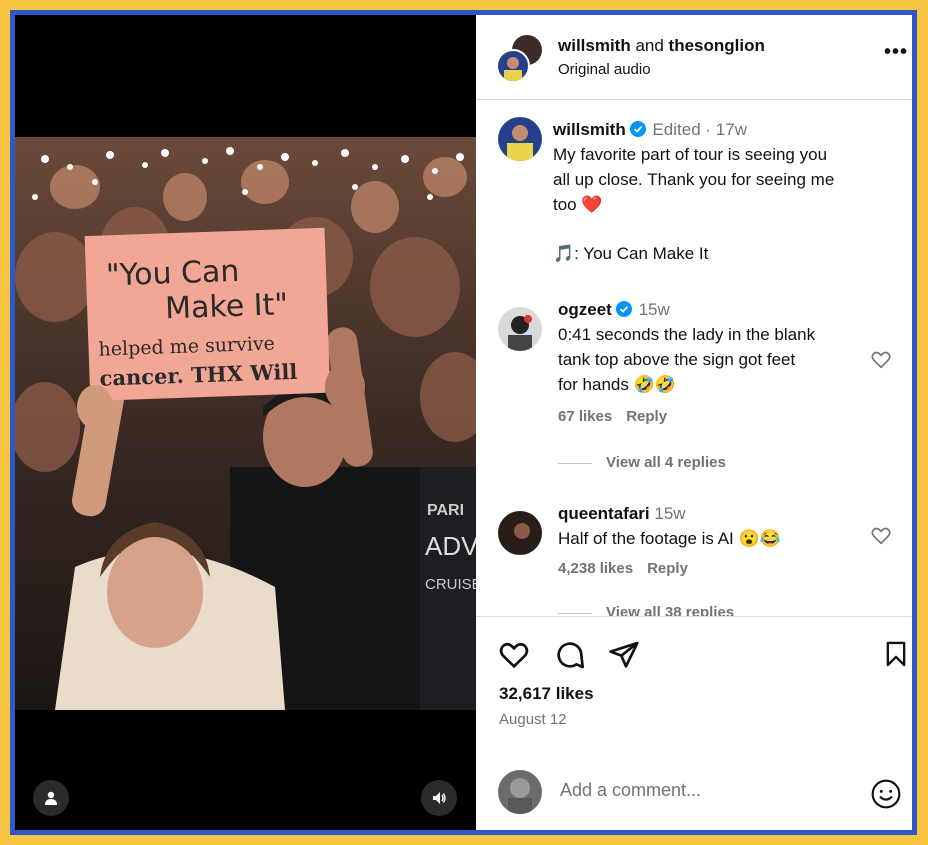 The image size is (928, 845). Describe the element at coordinates (619, 416) in the screenshot. I see `comment-actions: 67 likes Reply` at that location.